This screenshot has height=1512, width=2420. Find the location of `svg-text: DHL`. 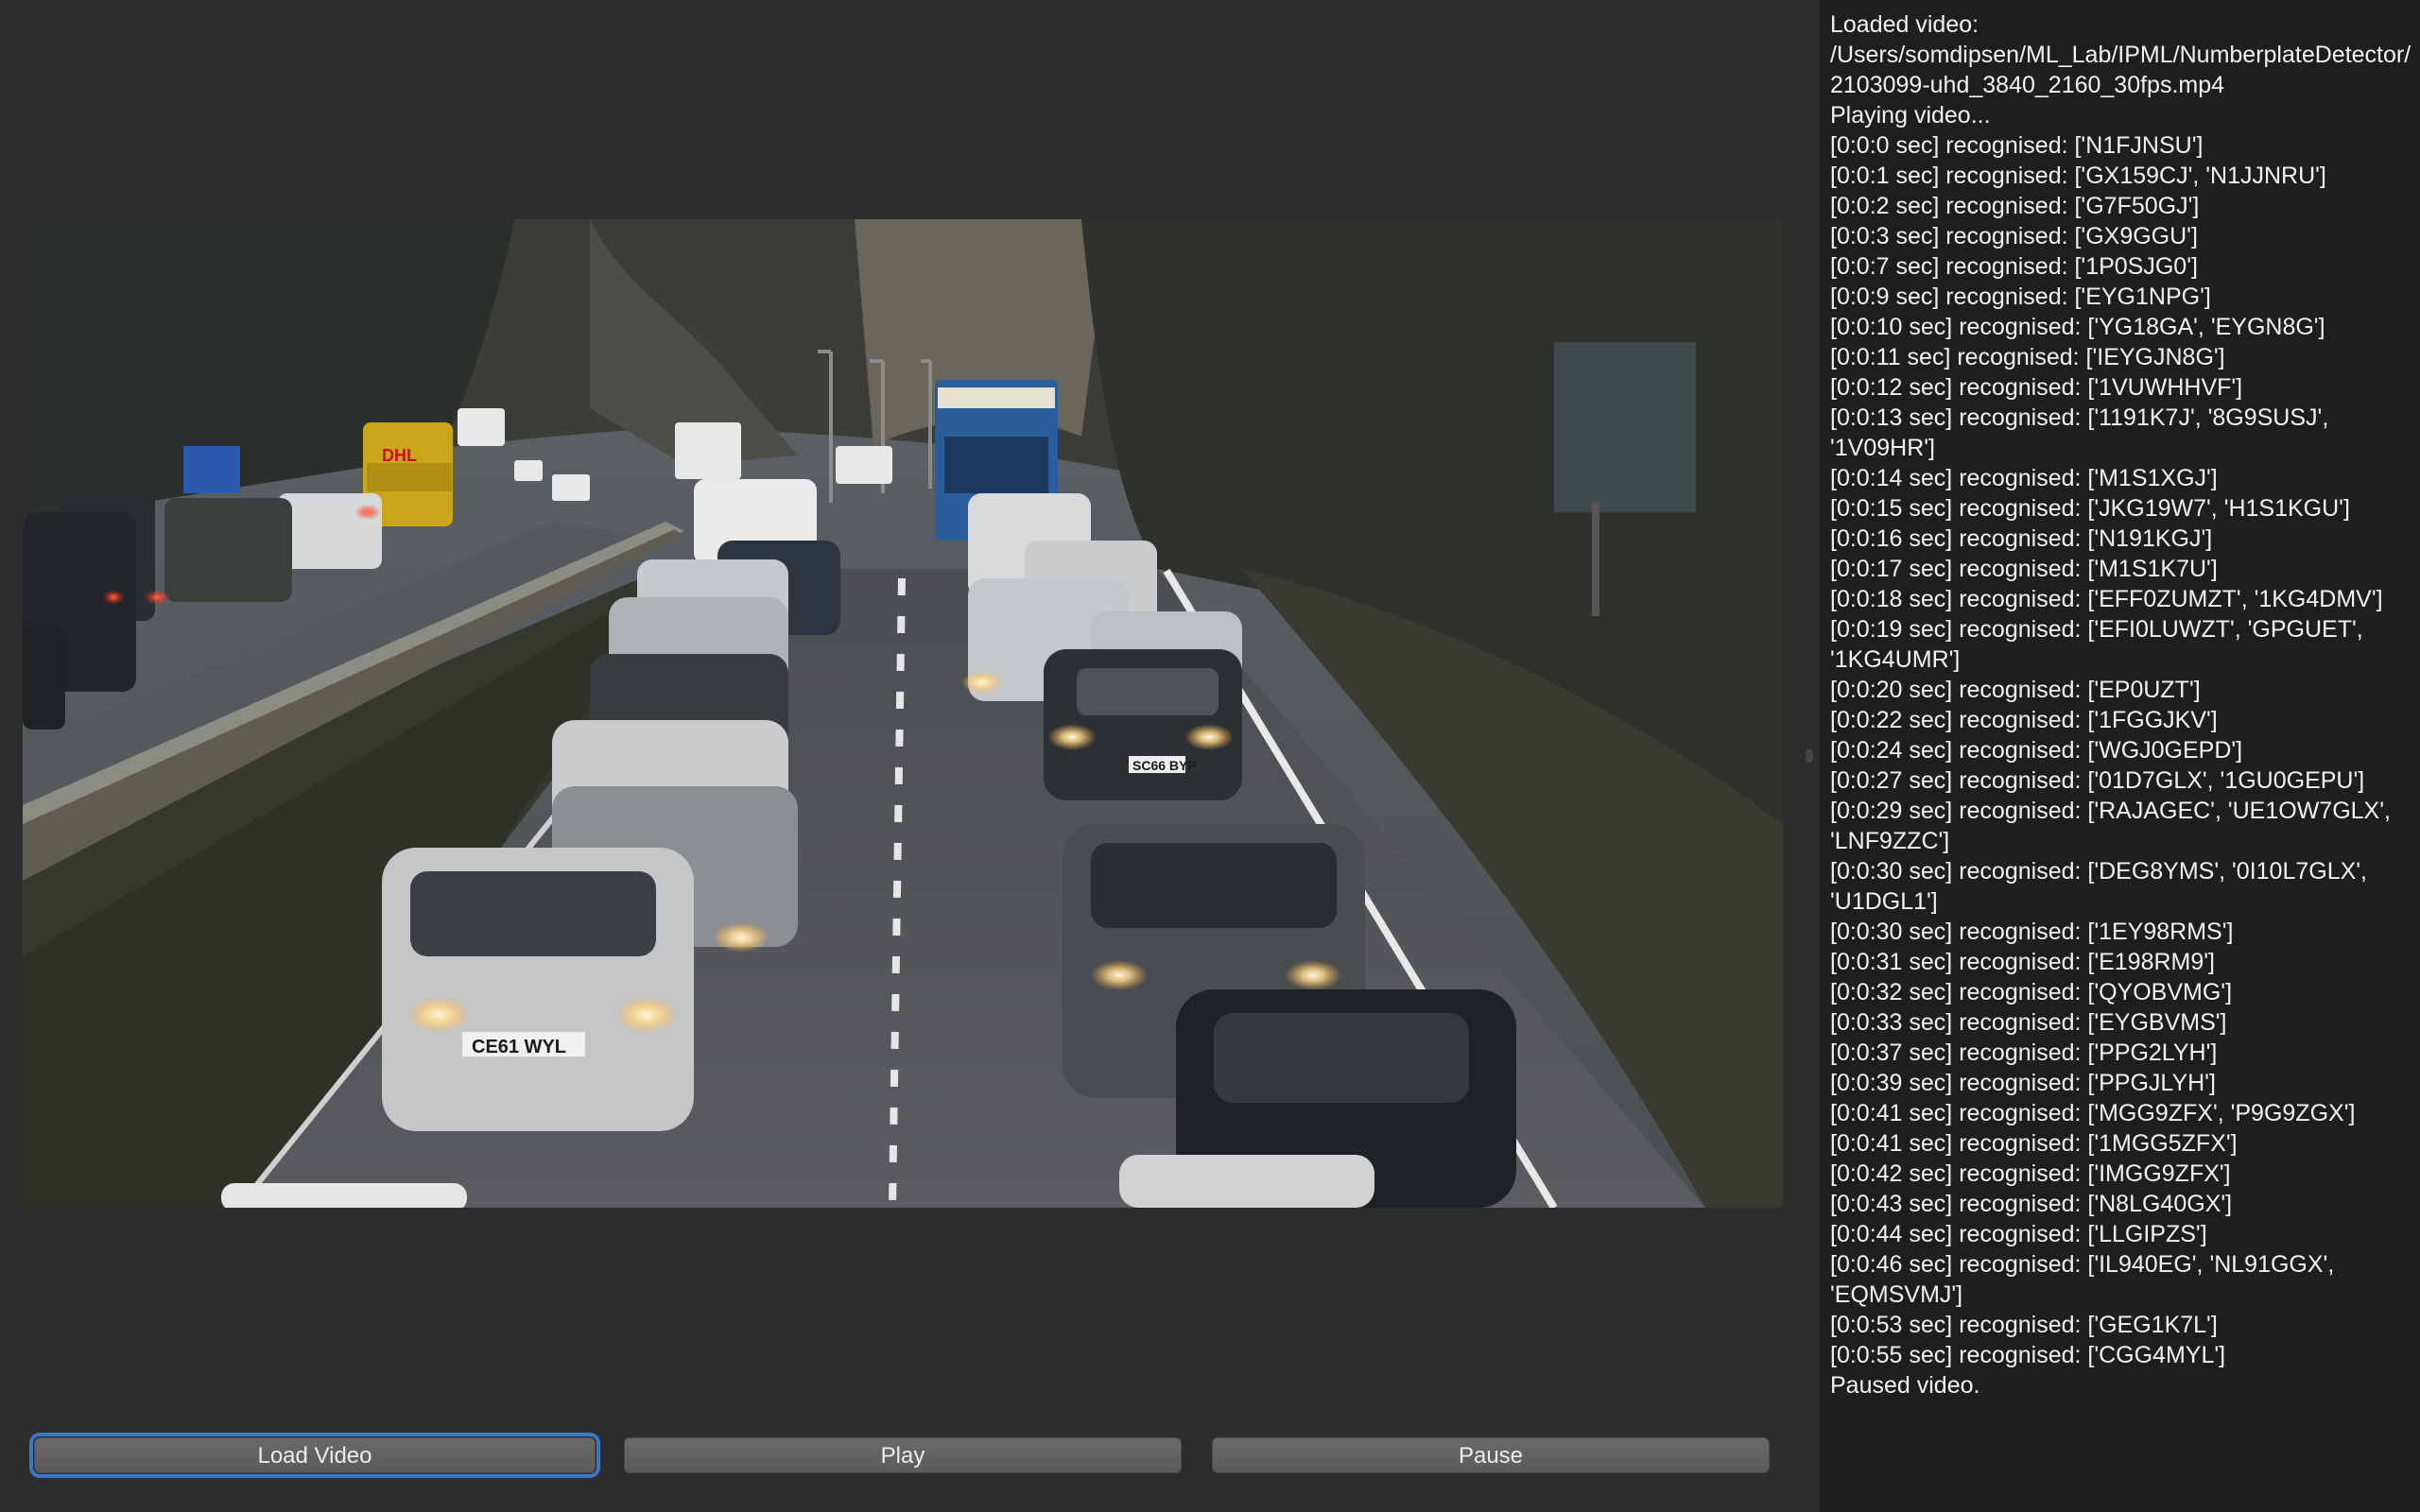

svg-text: DHL is located at coordinates (399, 455).